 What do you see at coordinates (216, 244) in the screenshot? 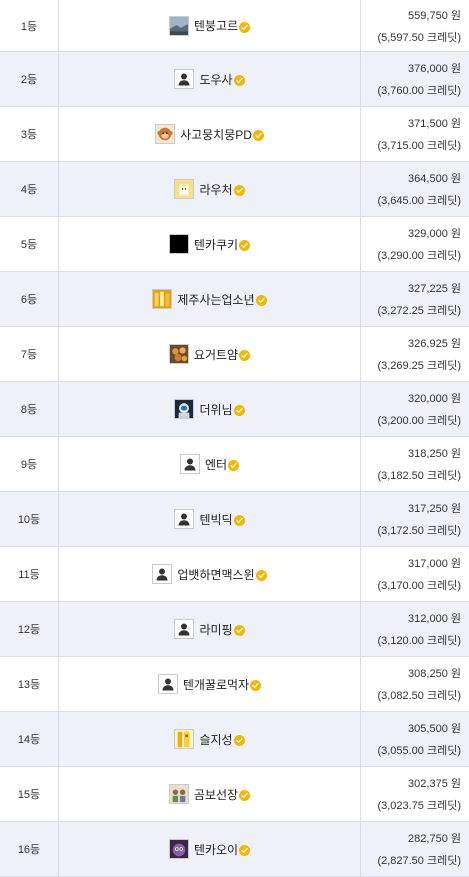
I see `username: 텐카쿠키` at bounding box center [216, 244].